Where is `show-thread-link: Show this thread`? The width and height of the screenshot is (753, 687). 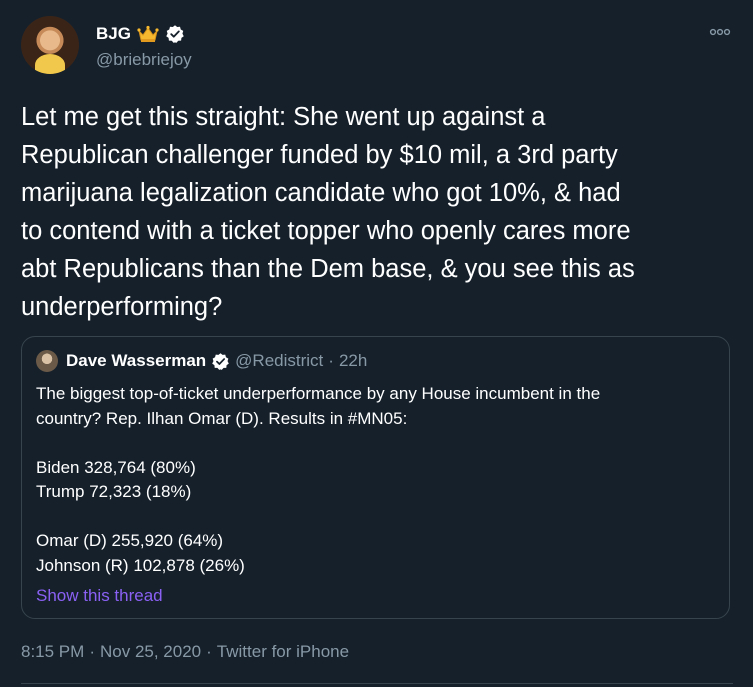 show-thread-link: Show this thread is located at coordinates (99, 596).